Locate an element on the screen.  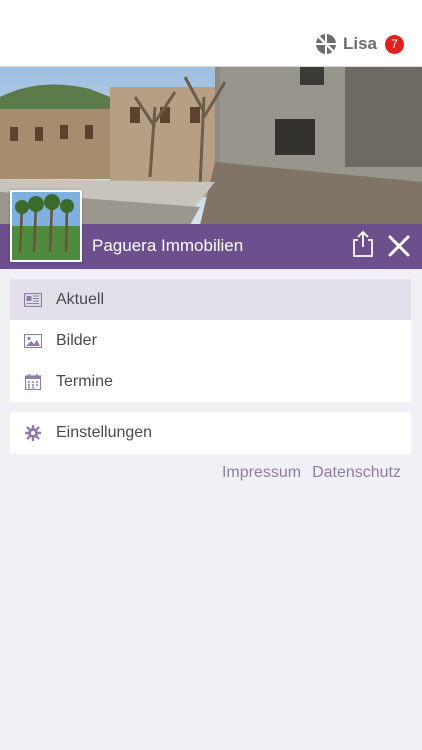
datenschutz-link: Datenschutz is located at coordinates (356, 473).